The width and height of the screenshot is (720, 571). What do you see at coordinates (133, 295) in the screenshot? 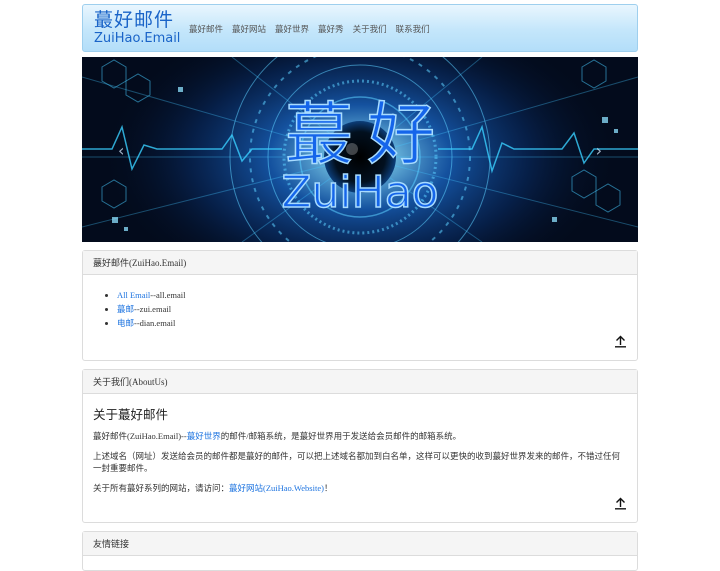
I see `domain-link-all-email: All Email` at bounding box center [133, 295].